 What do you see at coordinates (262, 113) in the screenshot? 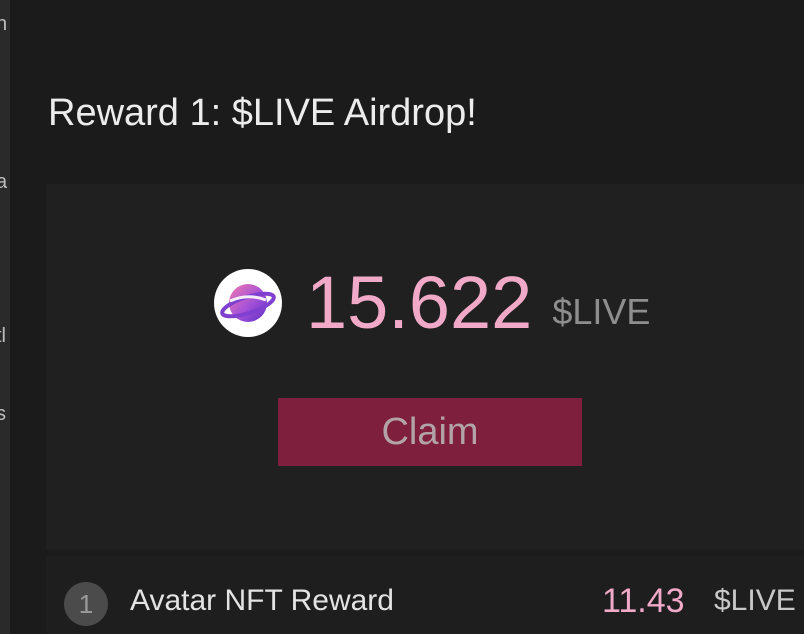
I see `reward-title: Reward 1: $LIVE Airdrop!` at bounding box center [262, 113].